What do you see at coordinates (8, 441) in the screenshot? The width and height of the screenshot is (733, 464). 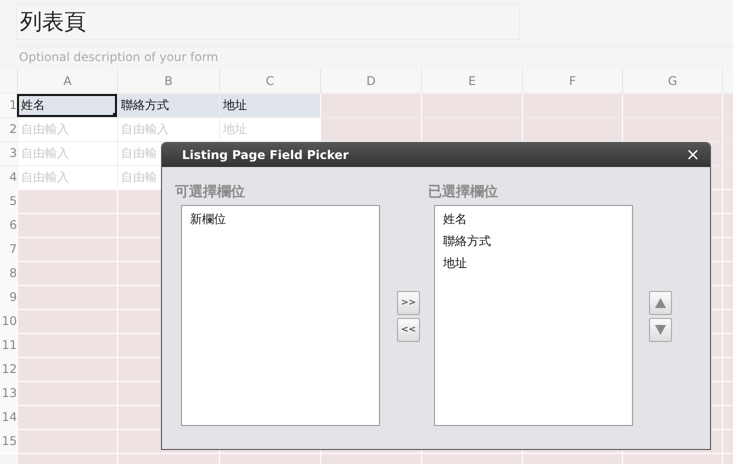 I see `row-number: 15` at bounding box center [8, 441].